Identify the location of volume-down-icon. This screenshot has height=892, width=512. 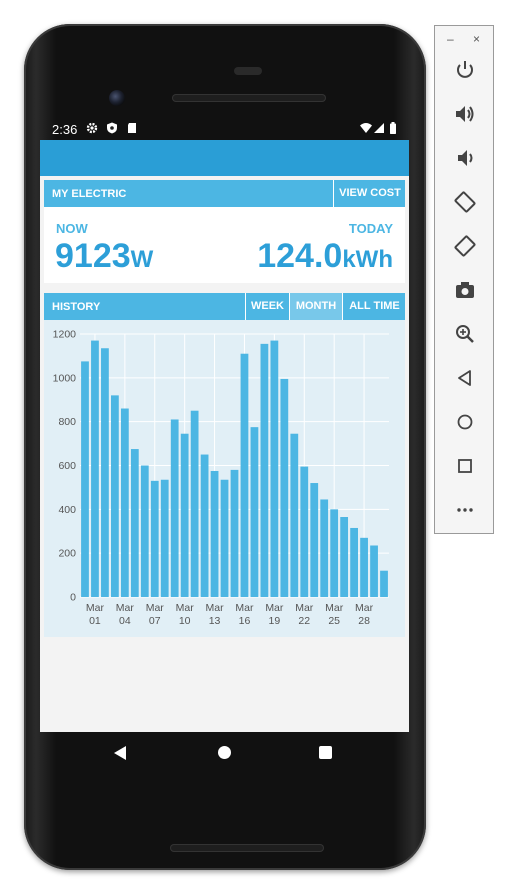
(465, 158).